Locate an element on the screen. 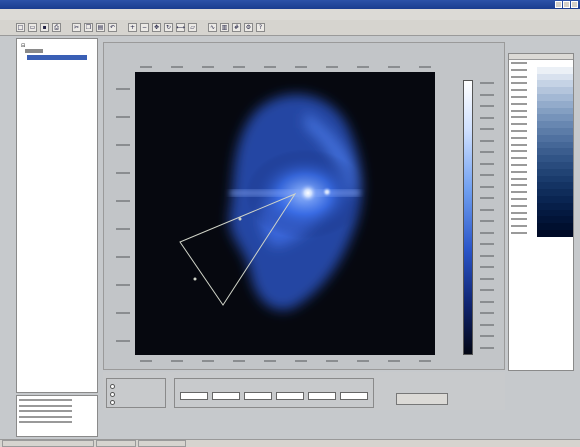  maximize-button is located at coordinates (566, 4).